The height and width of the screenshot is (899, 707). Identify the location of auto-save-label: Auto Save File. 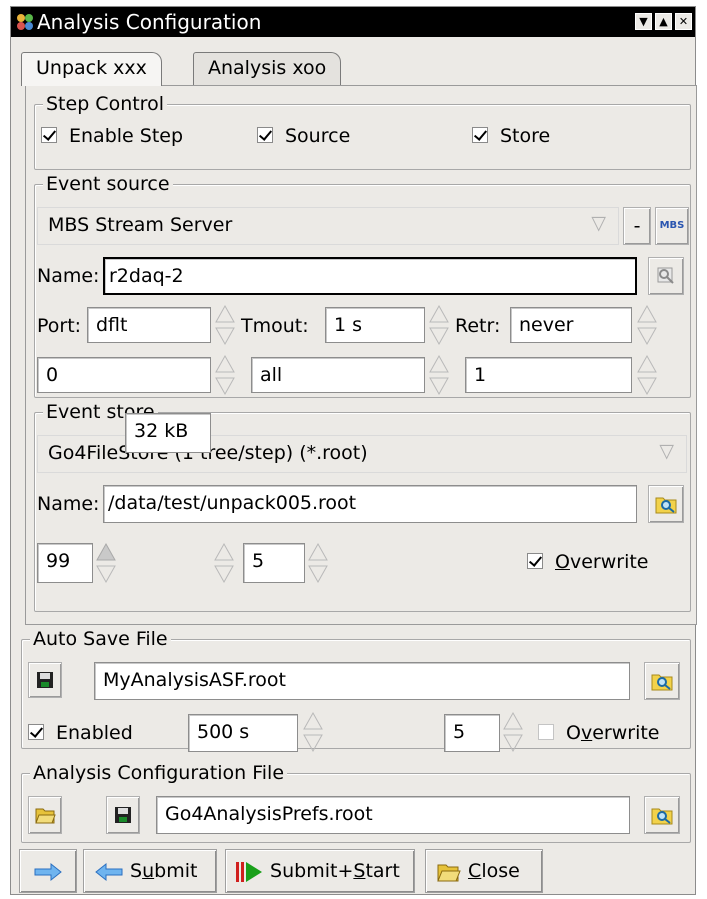
(100, 639).